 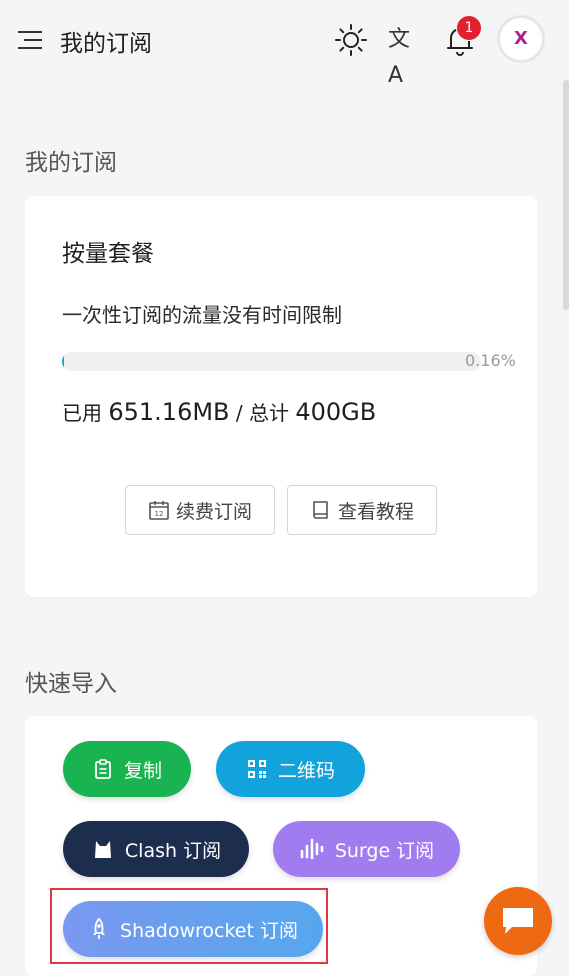 I want to click on chat-bubble-icon, so click(x=518, y=921).